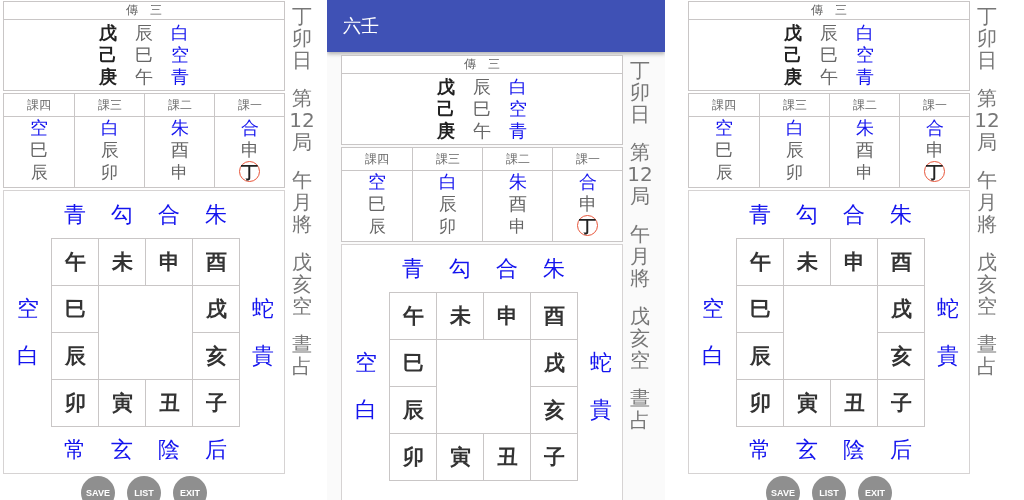 The width and height of the screenshot is (1024, 500). Describe the element at coordinates (854, 403) in the screenshot. I see `branch-cell: 丑` at that location.